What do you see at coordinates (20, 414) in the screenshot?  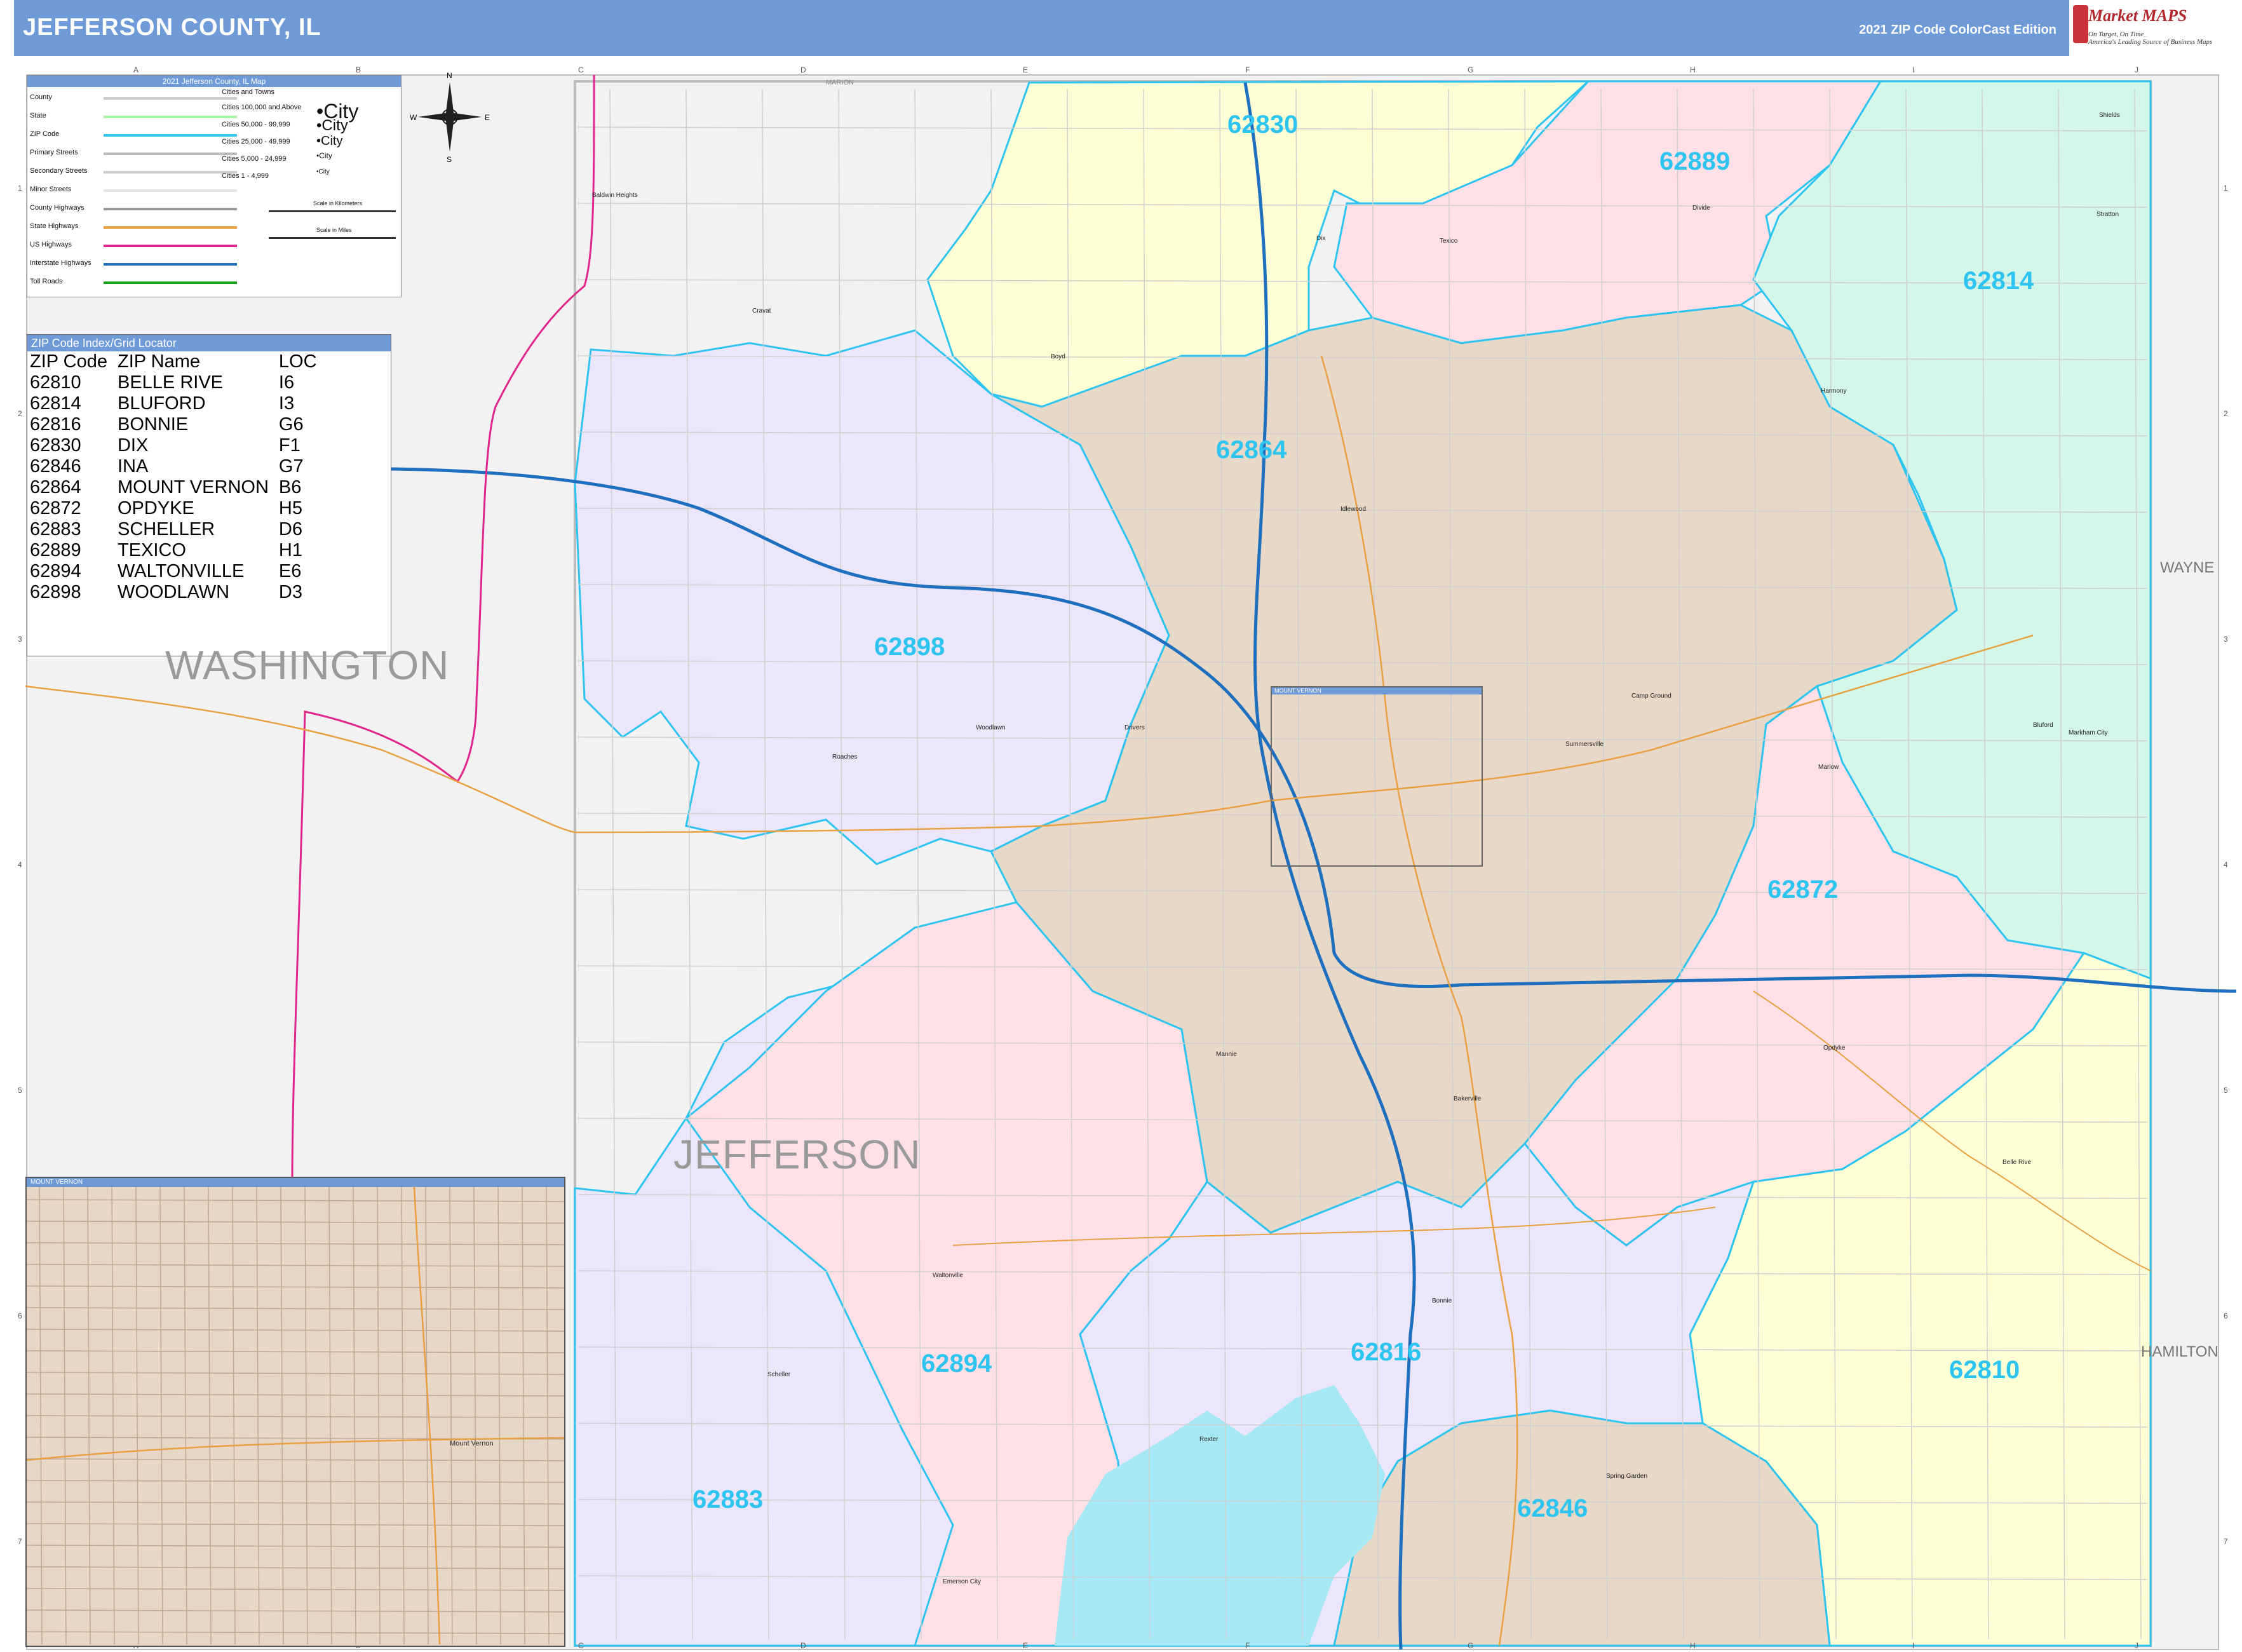 I see `grid-row-label: 2` at bounding box center [20, 414].